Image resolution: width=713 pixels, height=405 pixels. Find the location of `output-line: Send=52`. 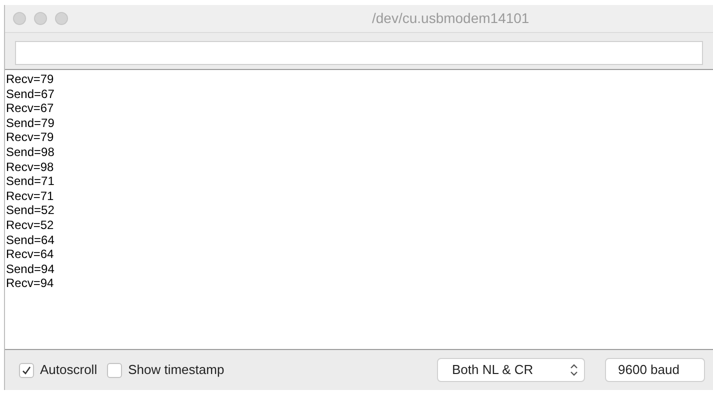

output-line: Send=52 is located at coordinates (30, 210).